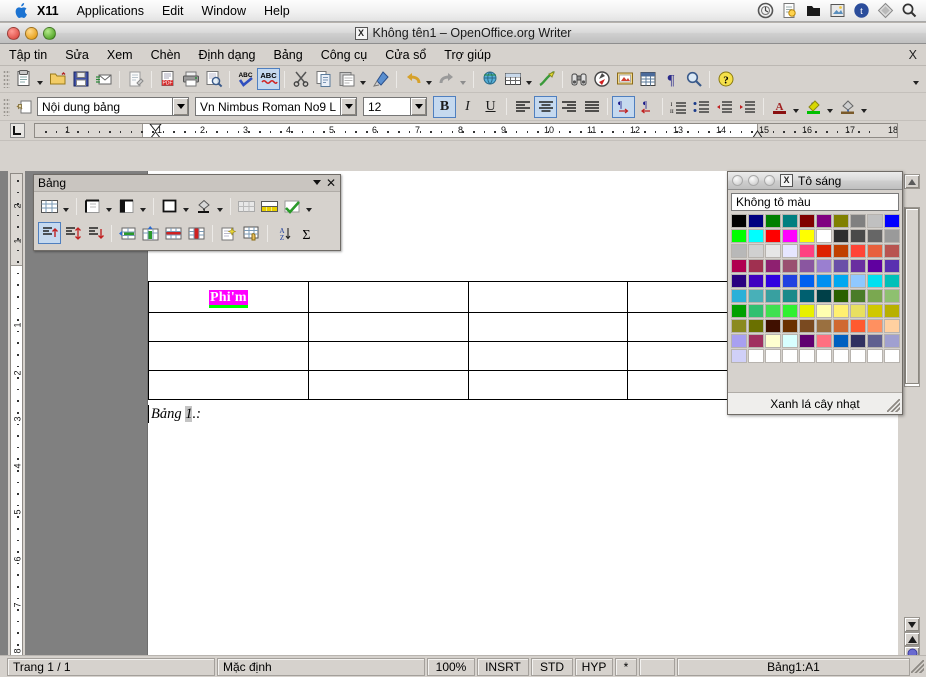  I want to click on navigator-compass-icon, so click(601, 79).